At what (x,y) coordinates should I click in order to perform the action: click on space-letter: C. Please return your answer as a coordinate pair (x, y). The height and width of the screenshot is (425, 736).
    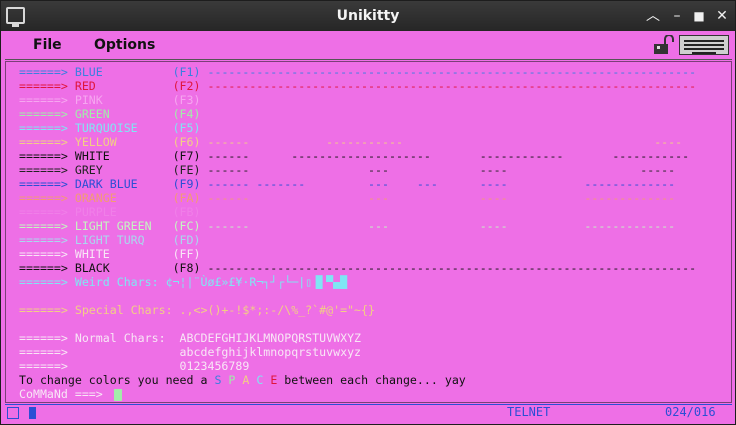
    Looking at the image, I should click on (263, 380).